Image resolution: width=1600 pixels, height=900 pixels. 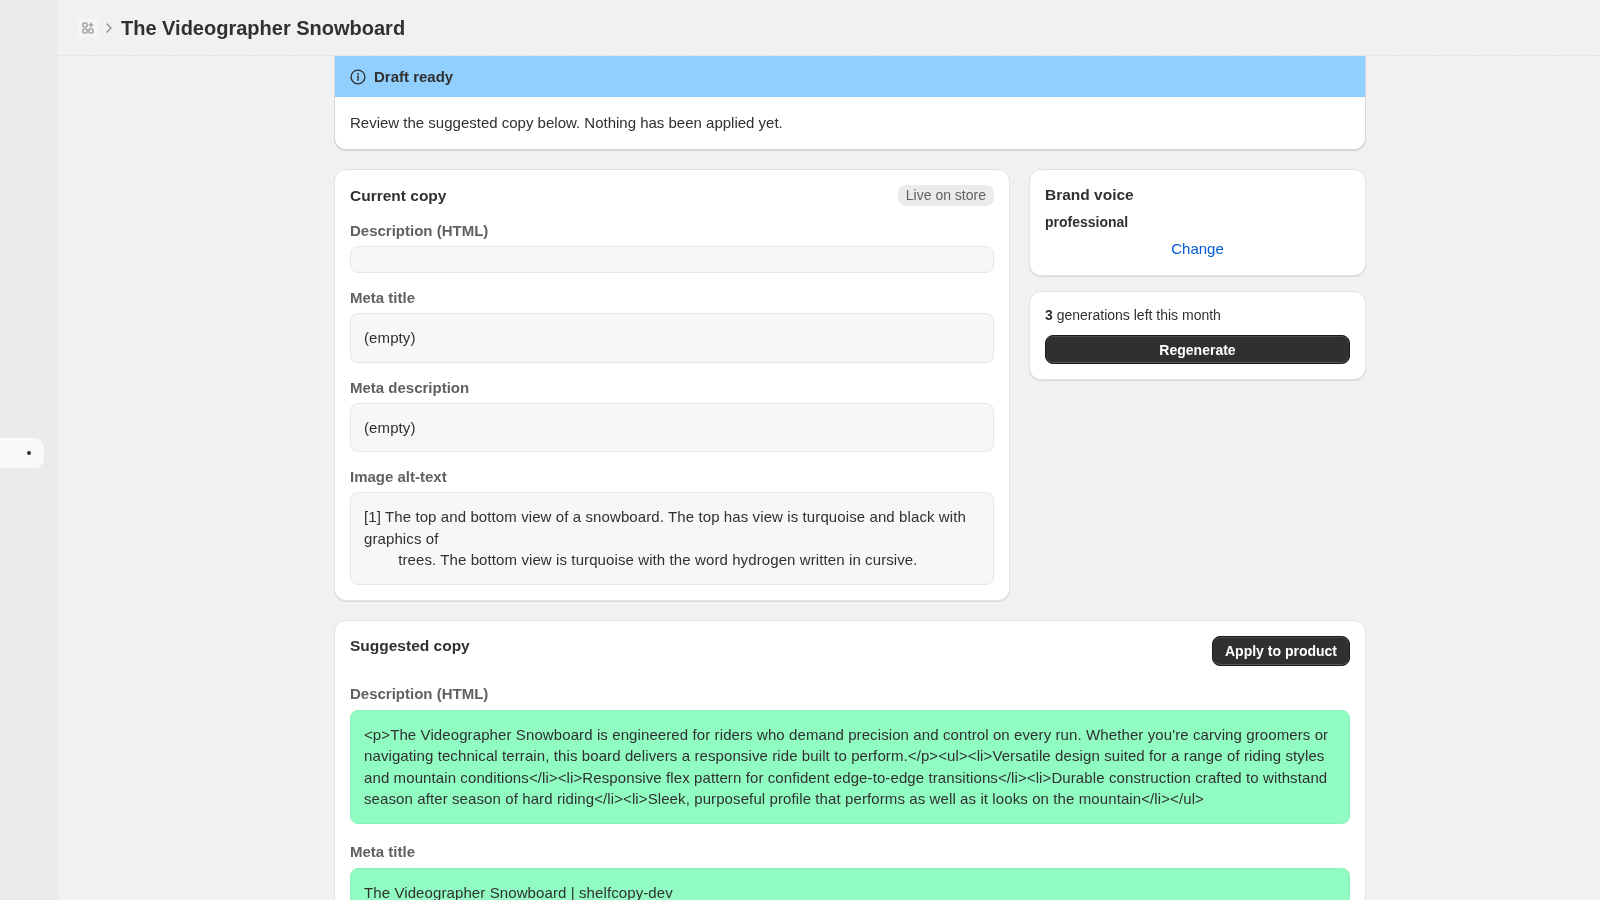 What do you see at coordinates (850, 883) in the screenshot?
I see `copy-preview: The Videographer Snowboard | shelfcopy-dev` at bounding box center [850, 883].